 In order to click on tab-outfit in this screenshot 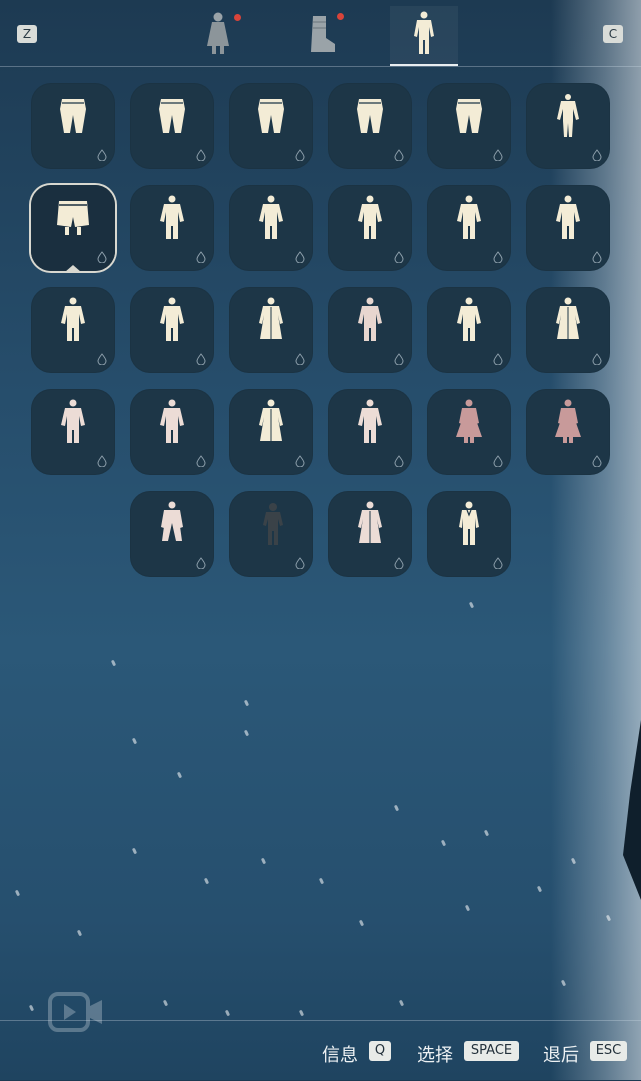, I will do `click(424, 36)`.